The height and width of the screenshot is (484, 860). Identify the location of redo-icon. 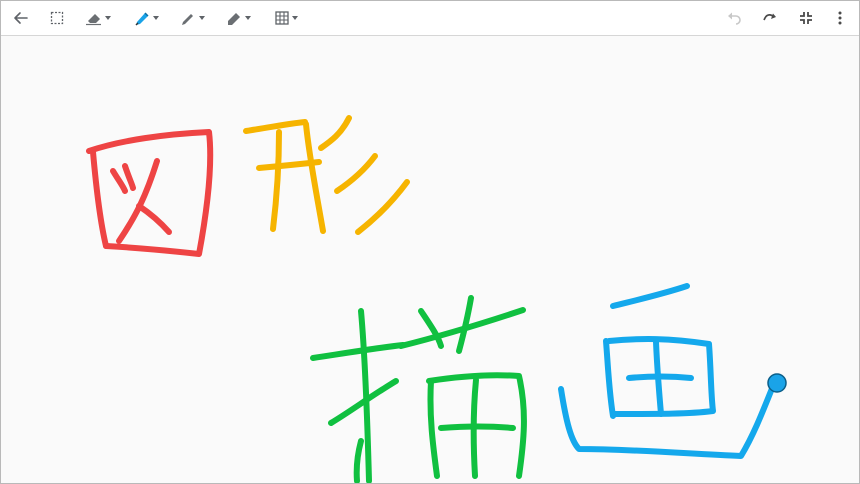
(769, 17).